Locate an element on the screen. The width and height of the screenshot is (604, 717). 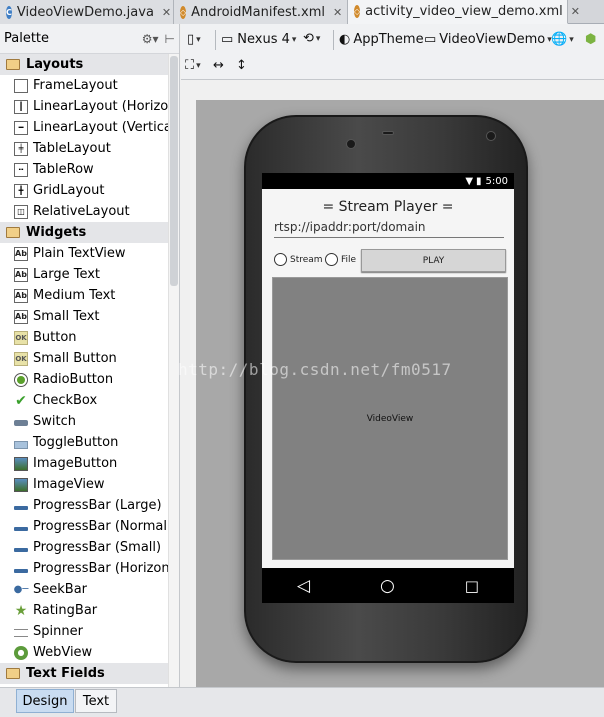
palette-item-relativelayout: ◫ RelativeLayout is located at coordinates (84, 211).